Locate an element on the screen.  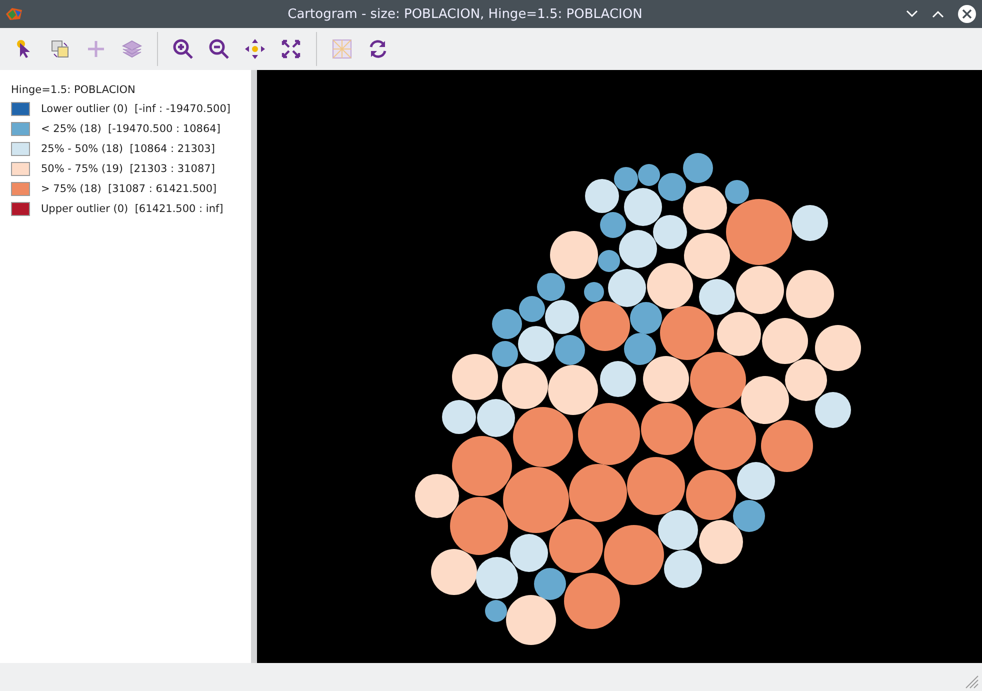
zoom-in-icon is located at coordinates (183, 49).